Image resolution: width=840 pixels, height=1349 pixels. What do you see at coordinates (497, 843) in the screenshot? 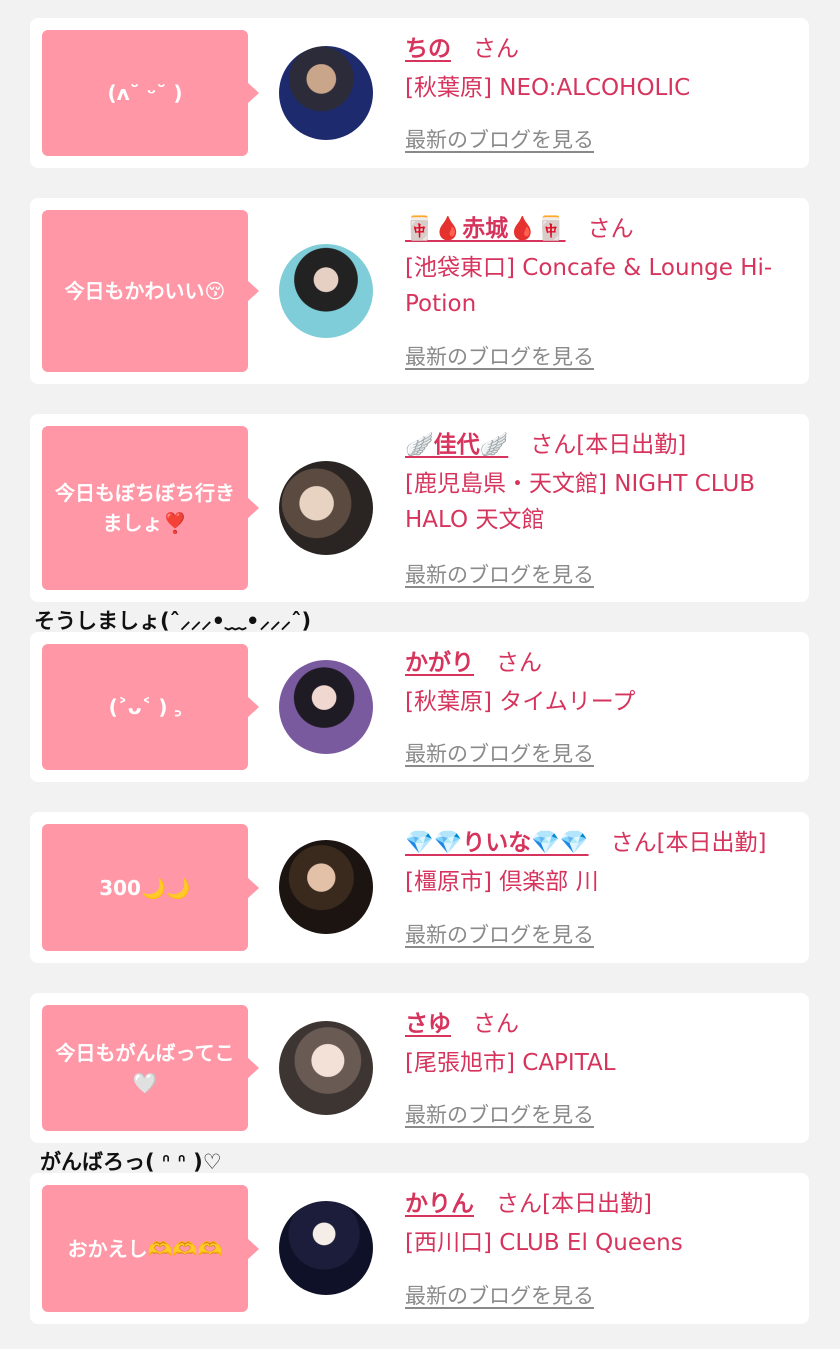
I see `cast-name-link: 💎💎りいな💎💎` at bounding box center [497, 843].